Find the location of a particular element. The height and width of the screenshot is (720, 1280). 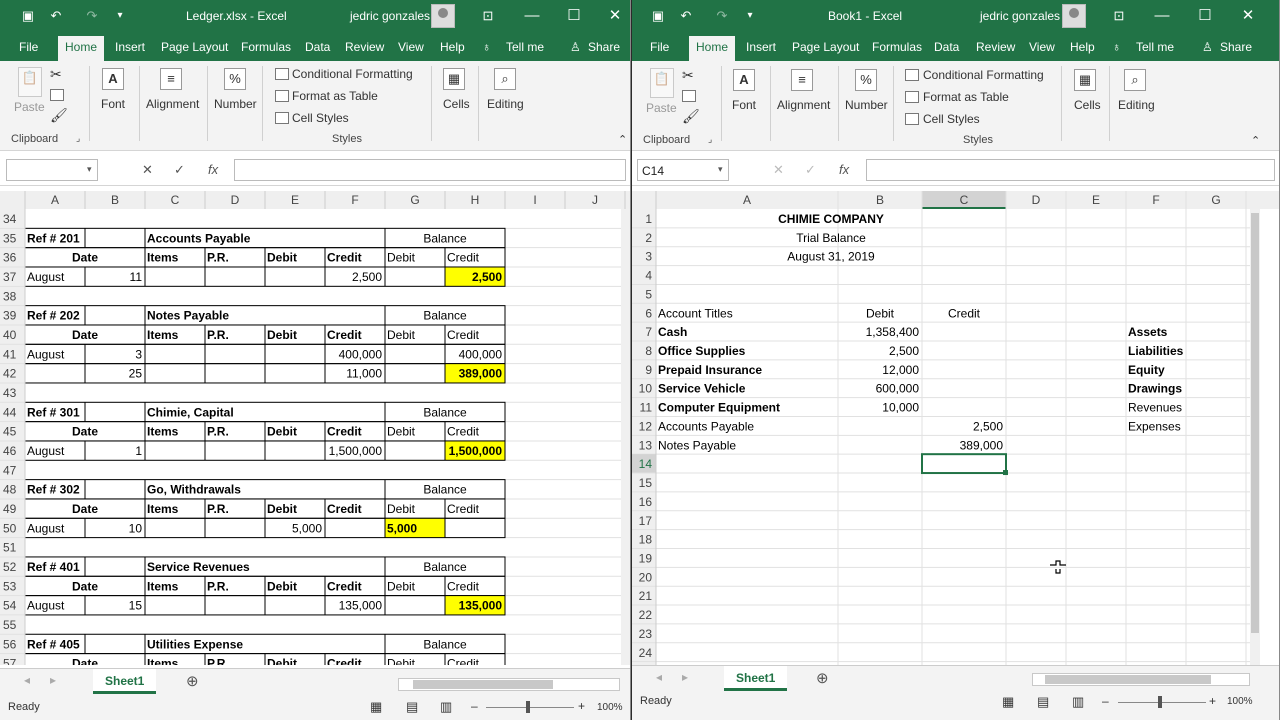

cell: 2,500 is located at coordinates (904, 351).